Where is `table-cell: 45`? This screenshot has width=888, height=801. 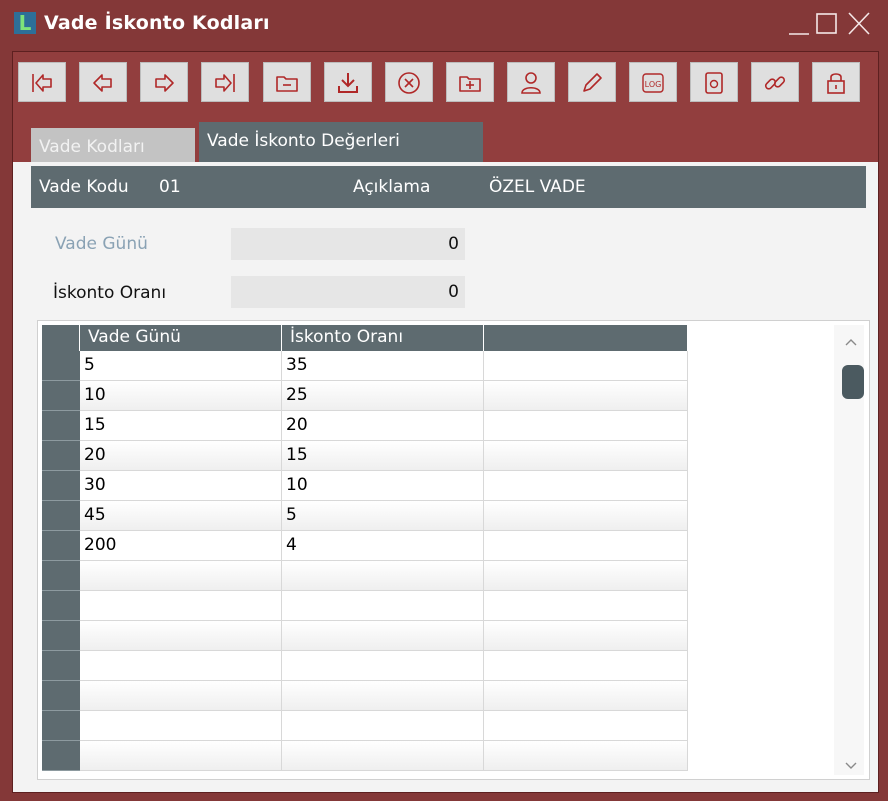 table-cell: 45 is located at coordinates (181, 516).